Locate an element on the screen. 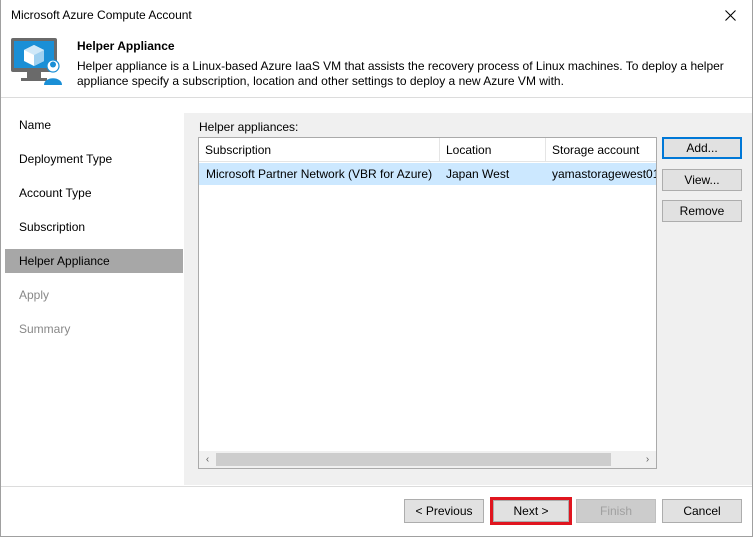 Image resolution: width=753 pixels, height=537 pixels. column-header-storage-account: Storage account is located at coordinates (601, 150).